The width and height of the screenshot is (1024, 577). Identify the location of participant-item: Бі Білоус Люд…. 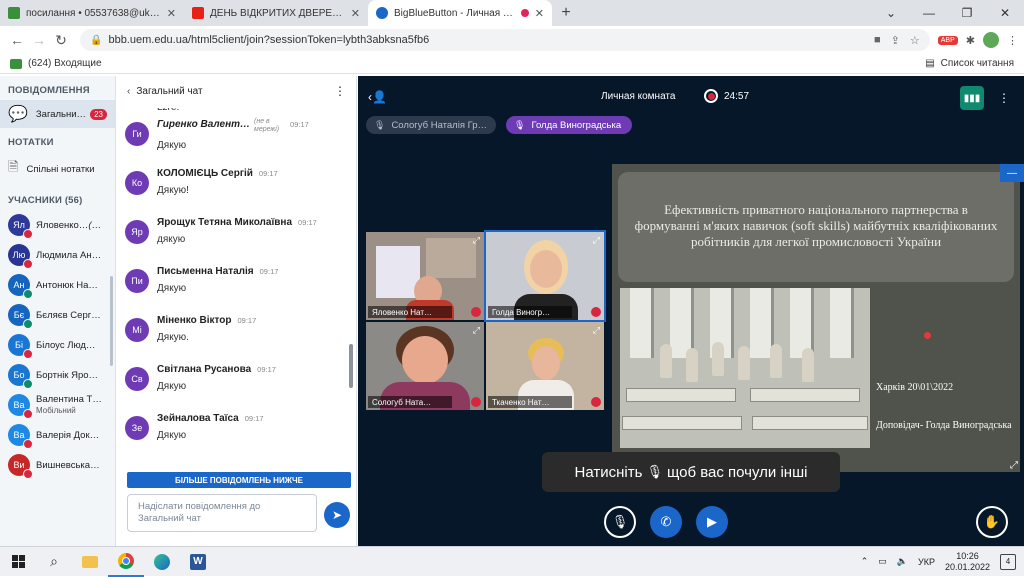
(57, 345).